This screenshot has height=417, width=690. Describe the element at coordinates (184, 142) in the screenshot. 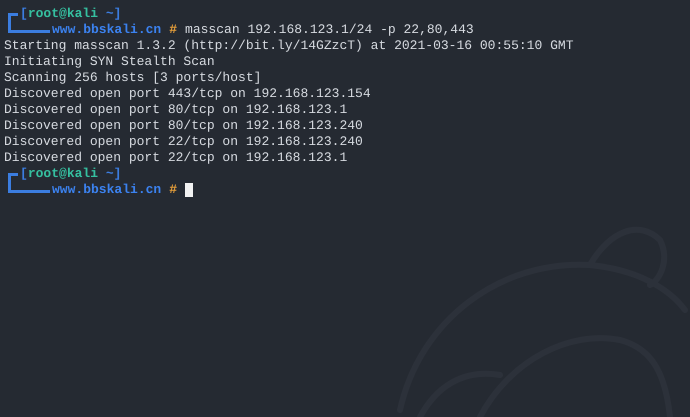

I see `output-line: Discovered open port 22/tcp on 192.168.123.240` at that location.